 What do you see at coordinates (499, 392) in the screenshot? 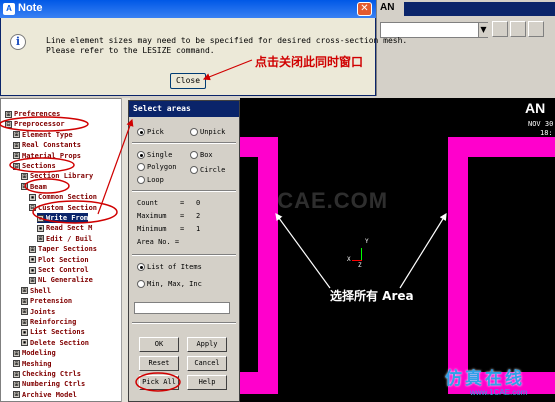
I see `brand-url: www.1CAE.com` at bounding box center [499, 392].